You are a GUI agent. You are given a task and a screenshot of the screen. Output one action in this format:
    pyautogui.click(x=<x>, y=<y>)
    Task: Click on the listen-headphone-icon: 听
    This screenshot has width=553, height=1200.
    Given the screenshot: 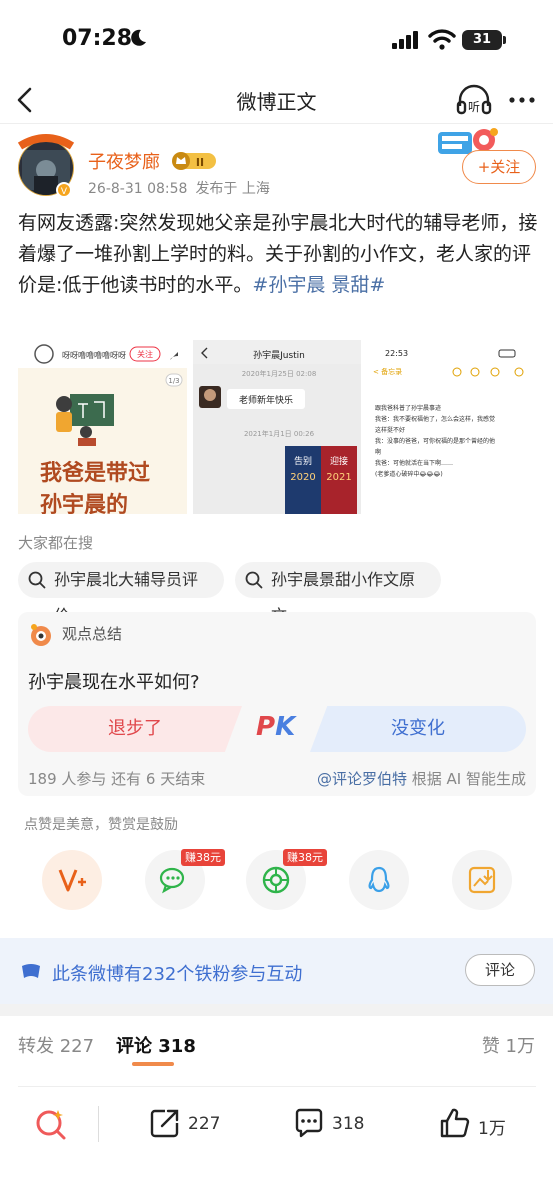 What is the action you would take?
    pyautogui.click(x=474, y=100)
    